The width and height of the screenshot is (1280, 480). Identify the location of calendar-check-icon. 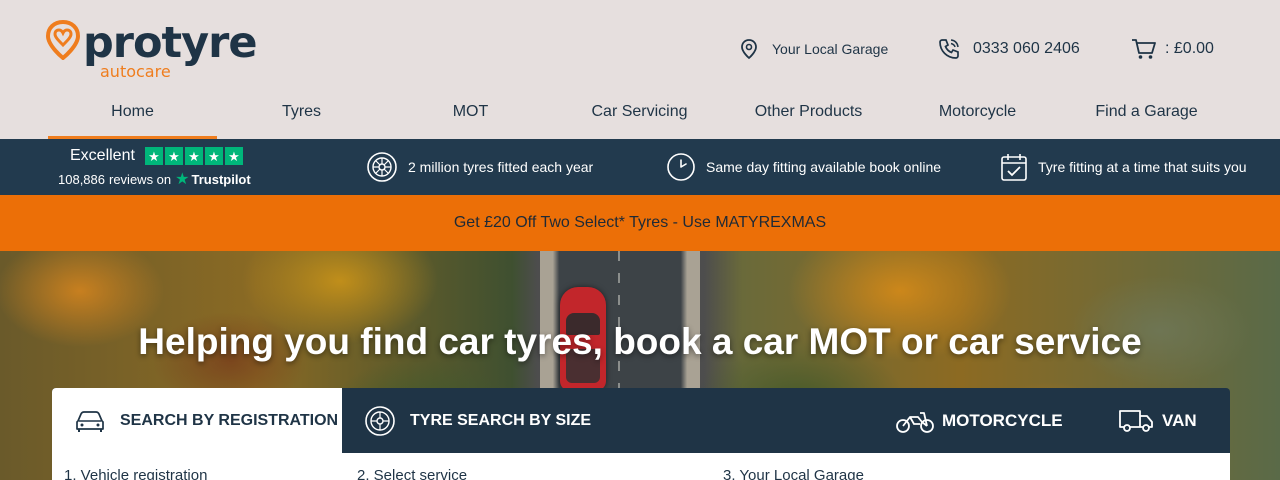
(1014, 167).